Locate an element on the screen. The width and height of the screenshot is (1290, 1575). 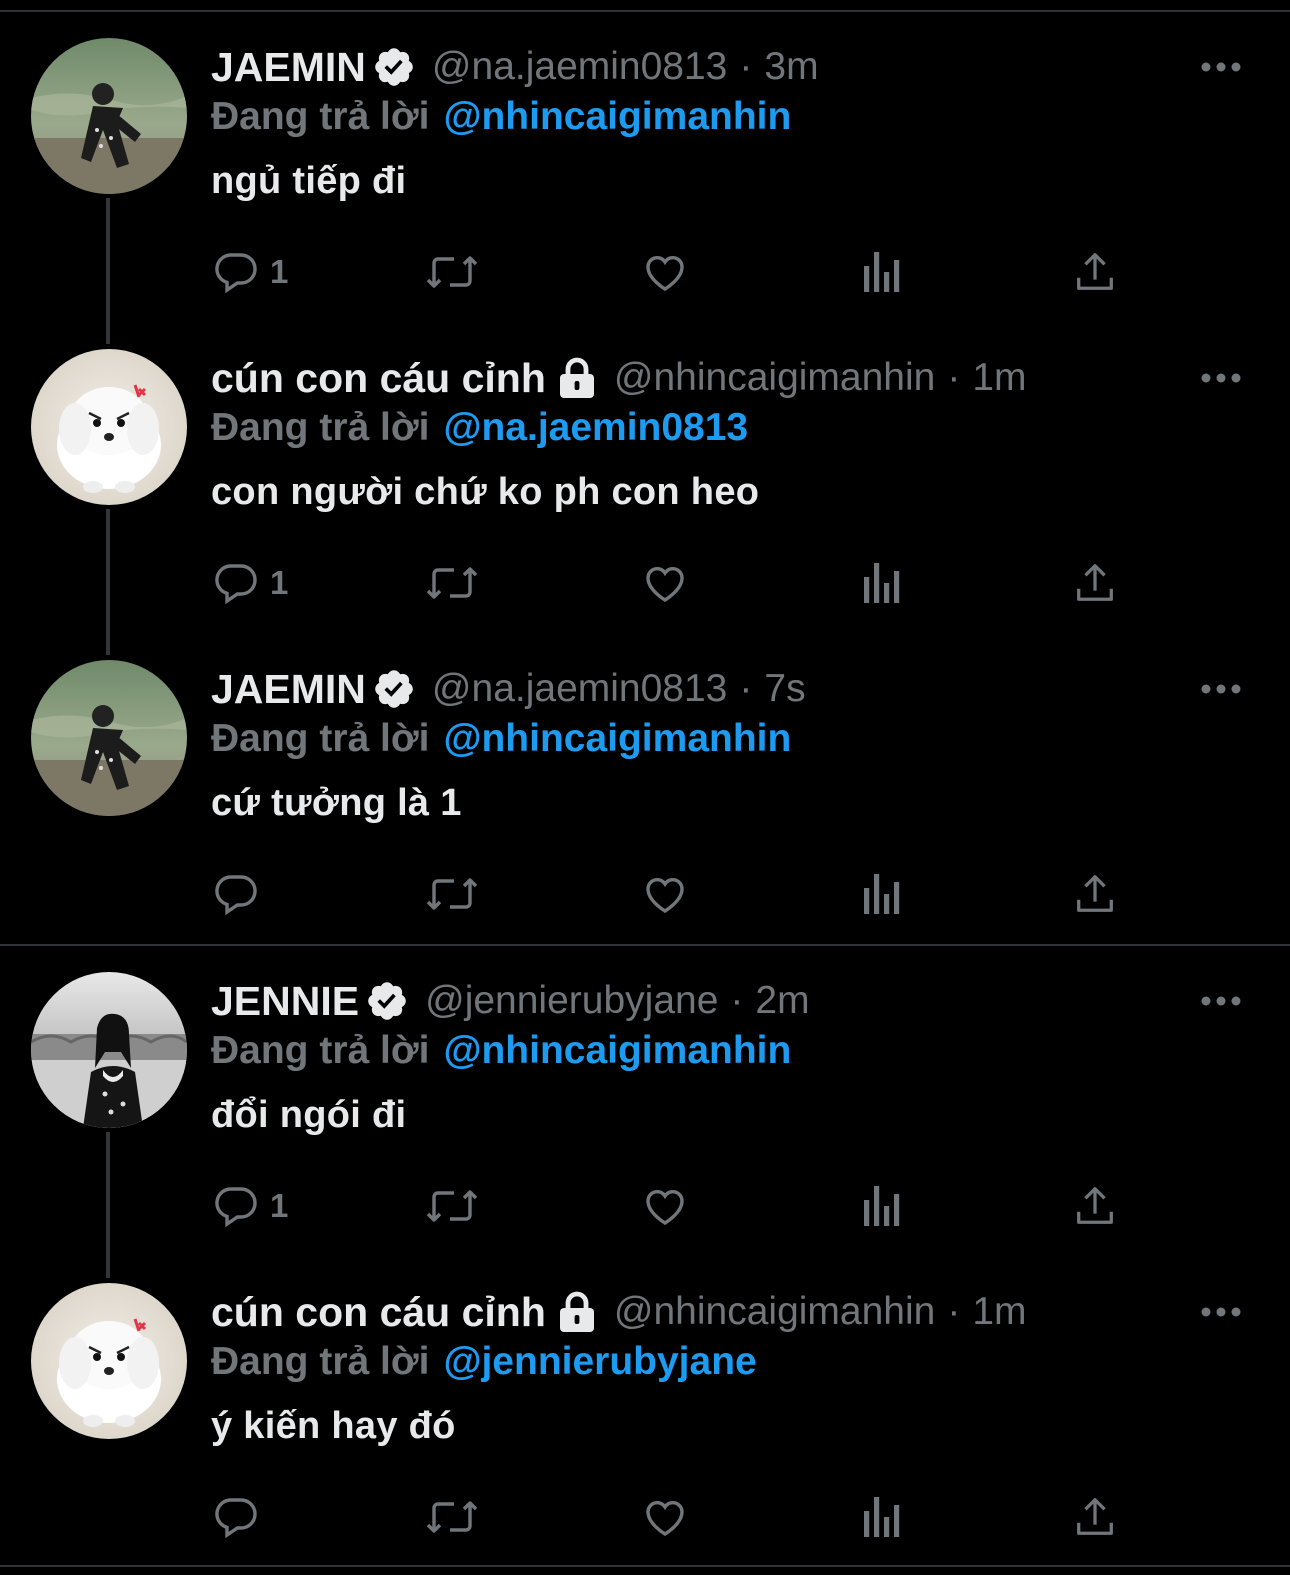
tweet-header: JAEMIN @na.jaemin0813 · 3m is located at coordinates (515, 67).